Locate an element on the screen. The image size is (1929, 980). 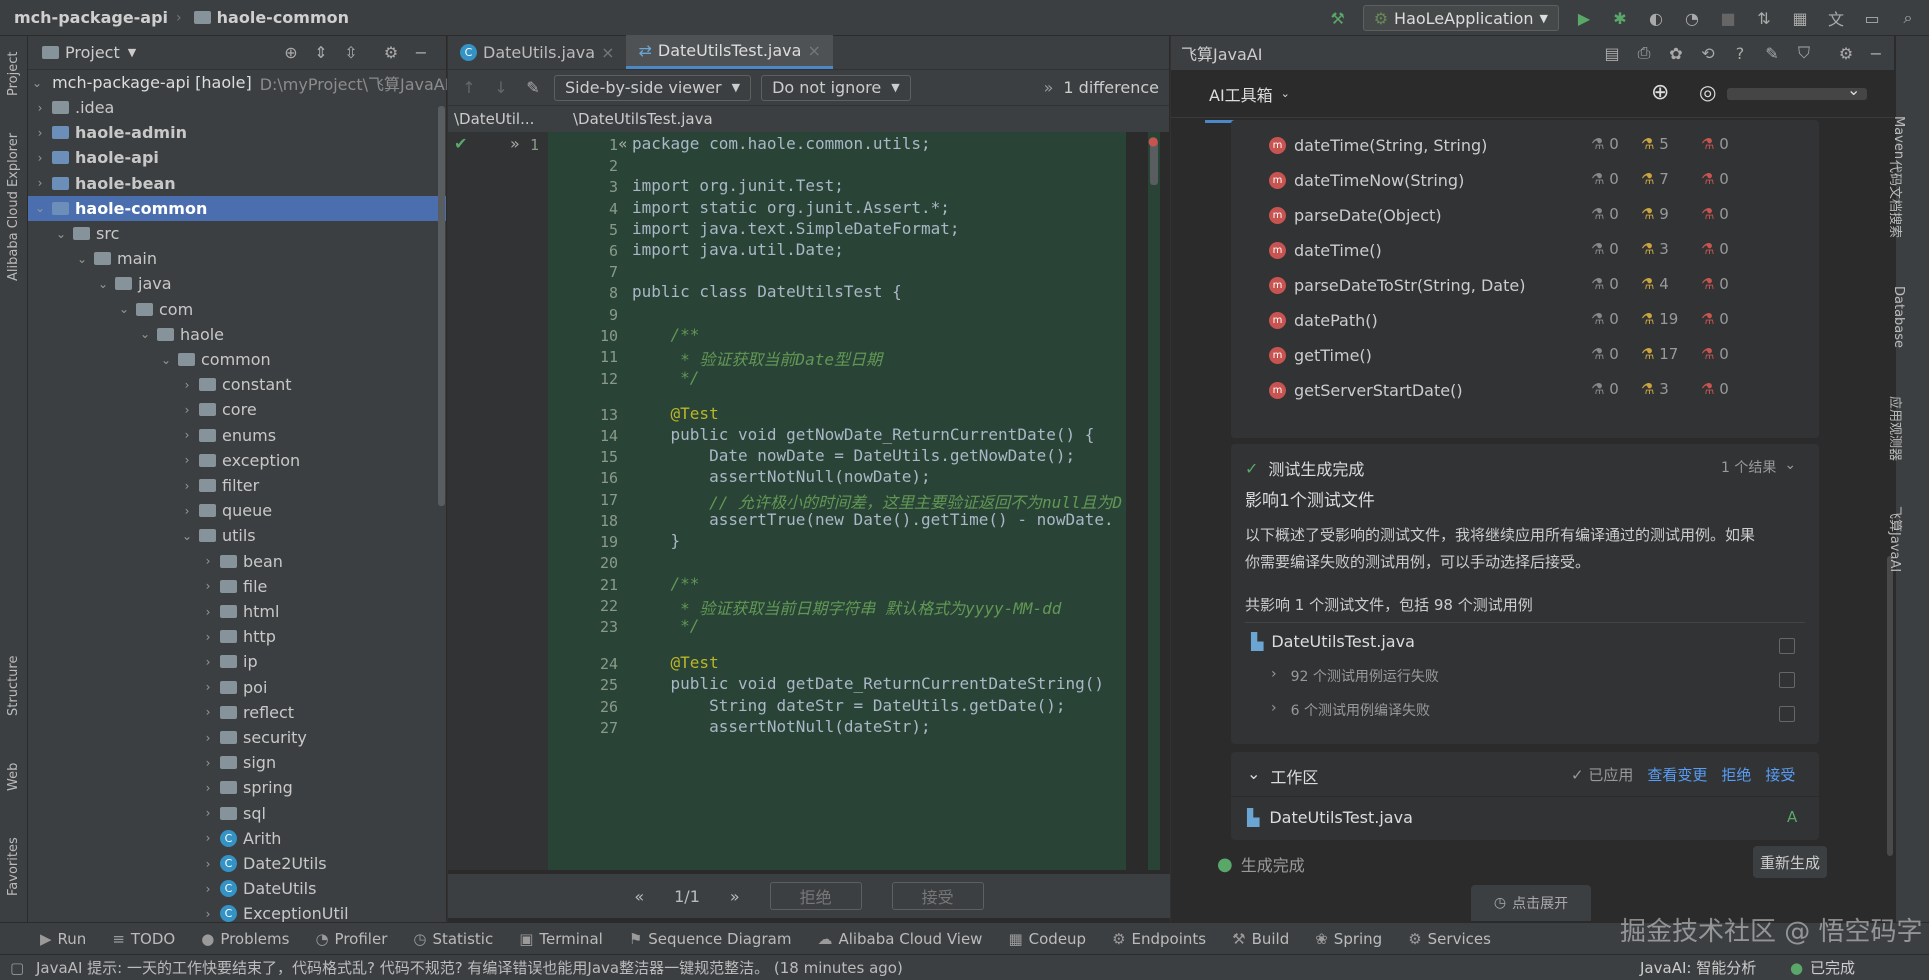
tool-project: Project is located at coordinates (13, 74).